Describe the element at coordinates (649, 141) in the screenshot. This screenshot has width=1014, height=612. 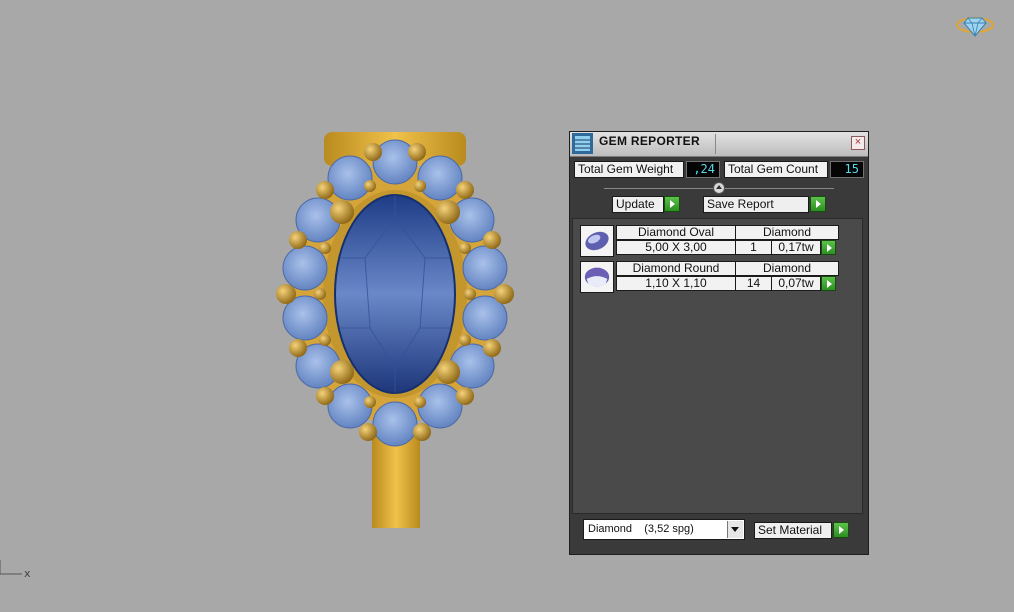
I see `panel-title: GEM REPORTER` at that location.